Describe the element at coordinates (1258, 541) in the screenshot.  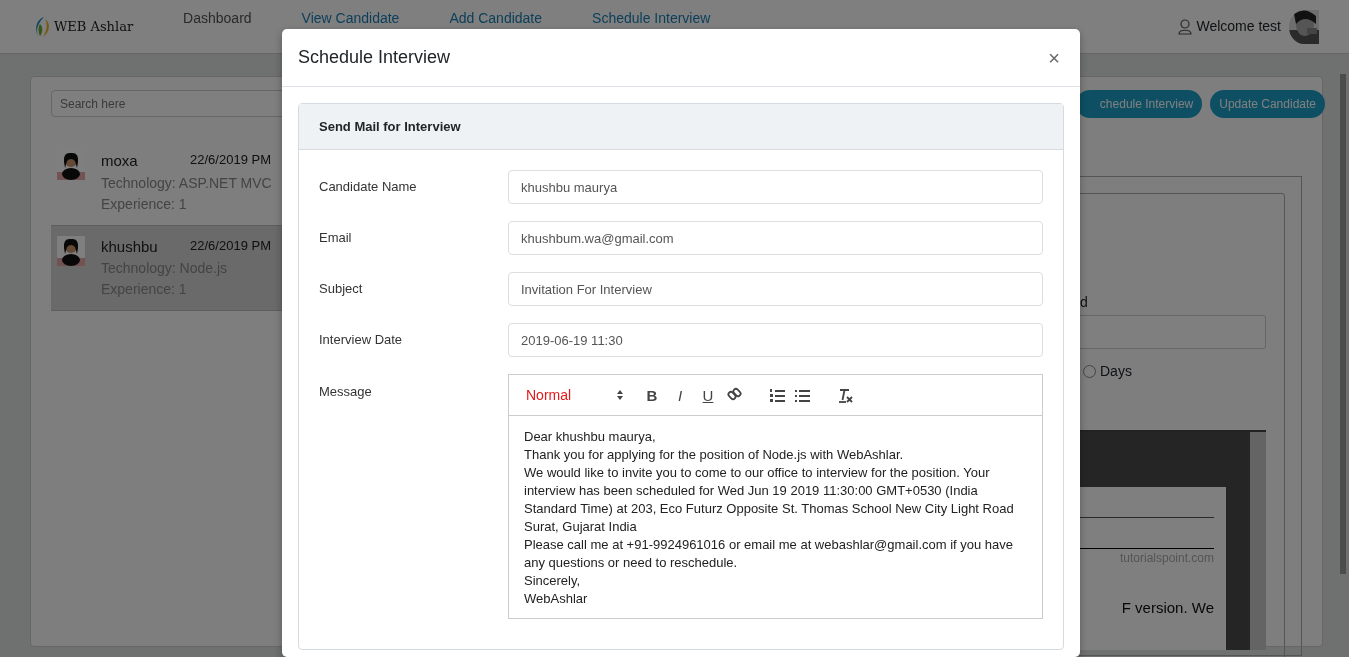
I see `scrollbar` at that location.